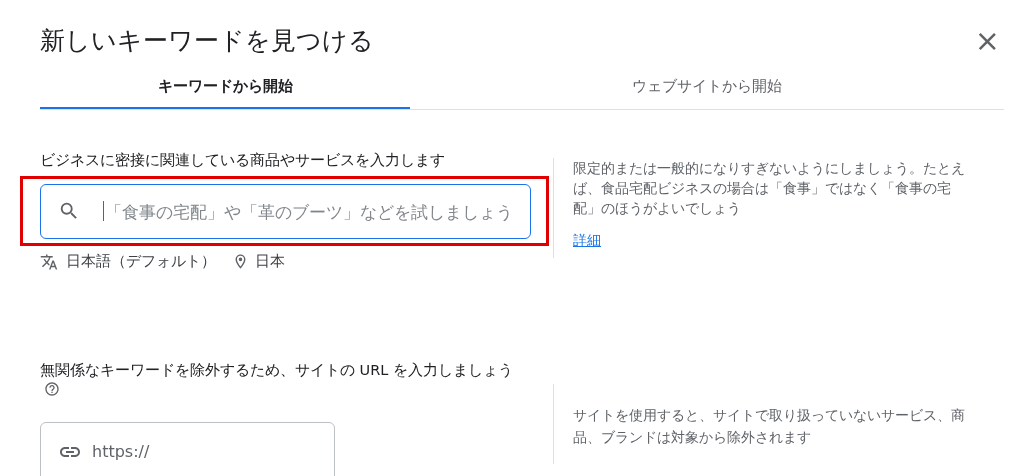 The width and height of the screenshot is (1024, 476). What do you see at coordinates (69, 211) in the screenshot?
I see `search-icon` at bounding box center [69, 211].